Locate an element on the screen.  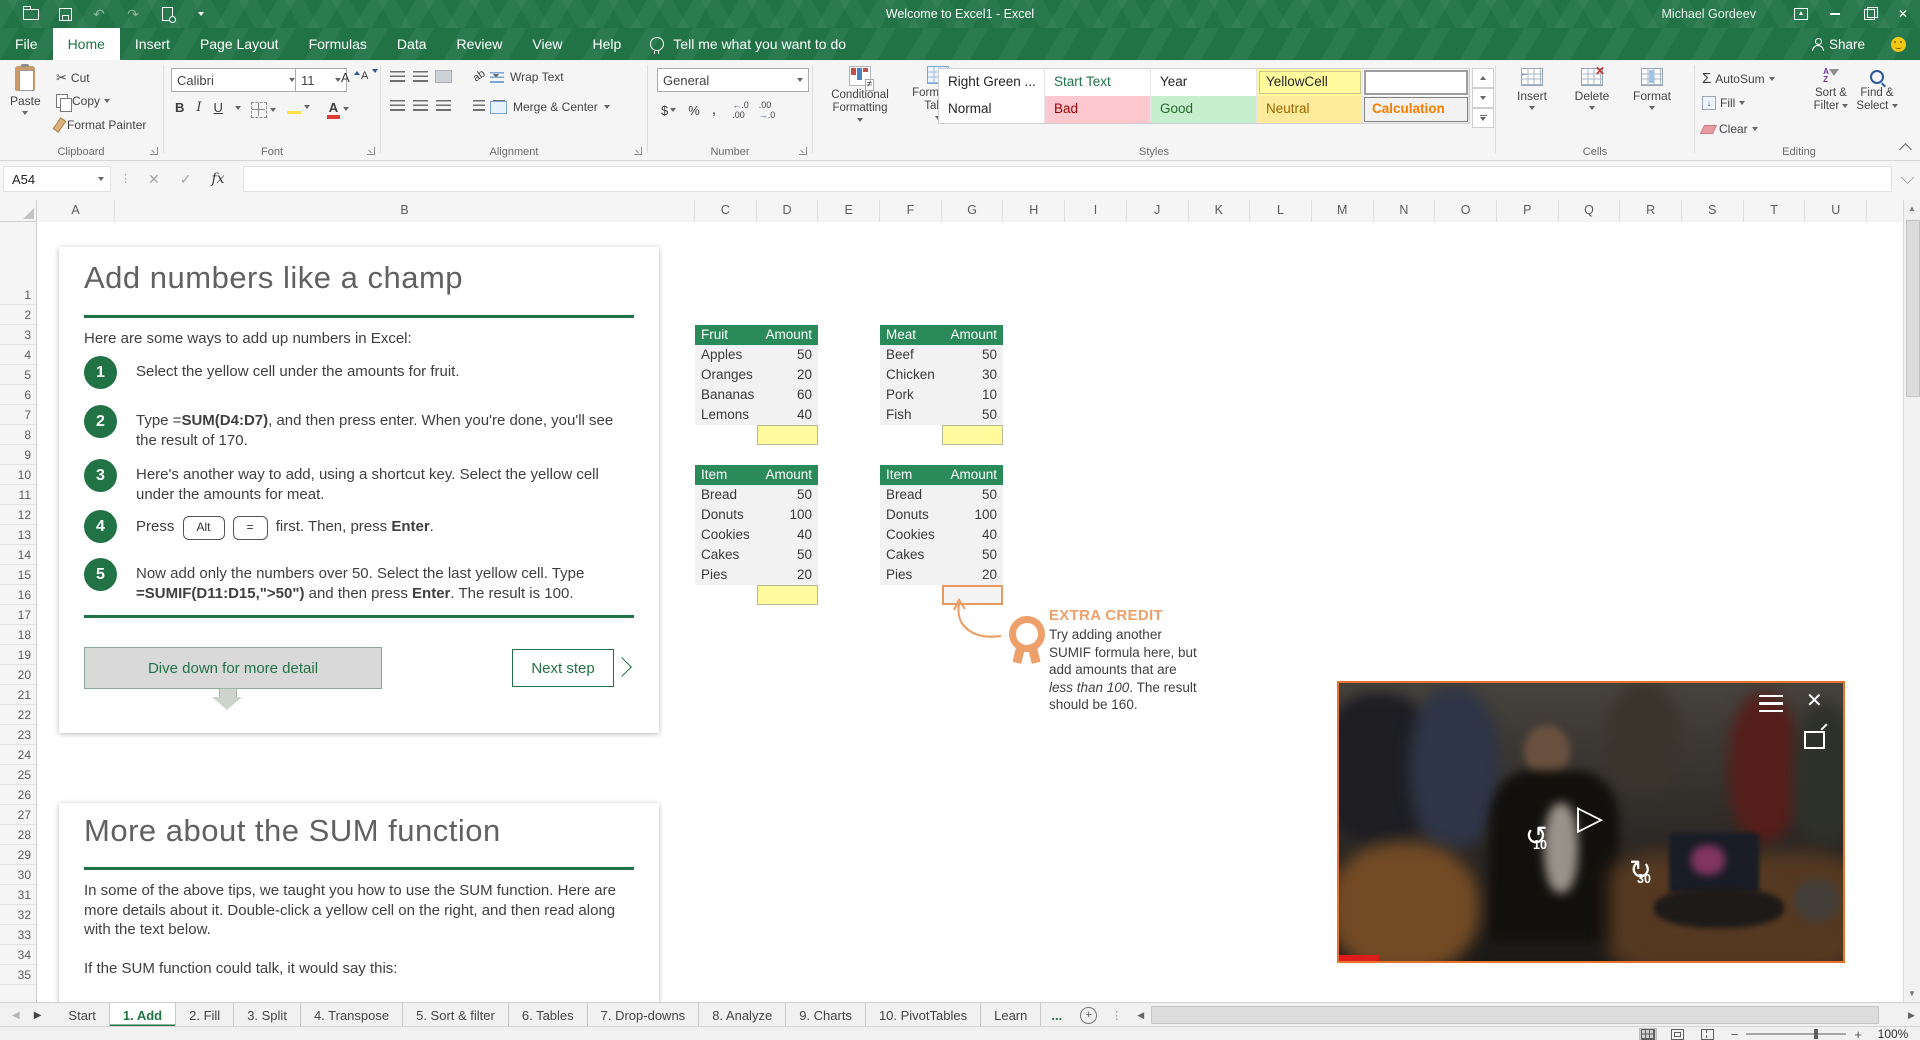
cell-value: 10 is located at coordinates (972, 395).